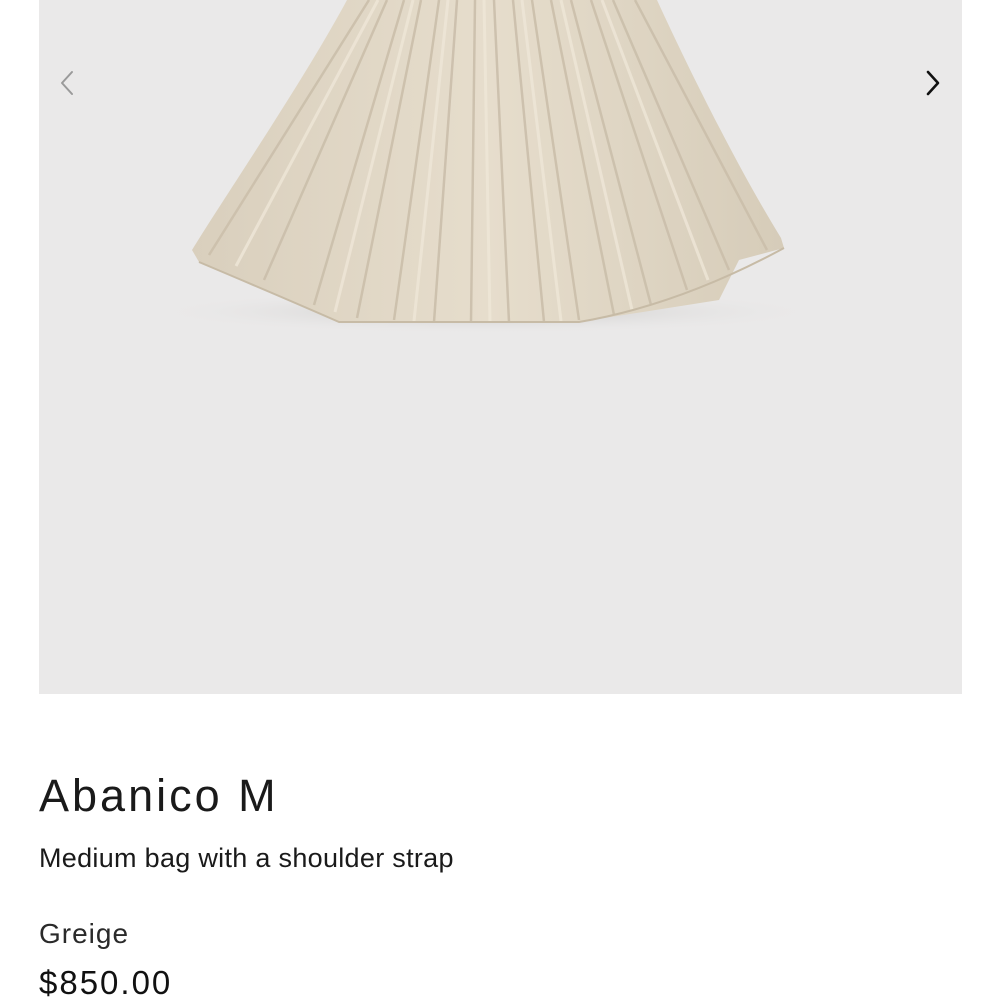 This screenshot has height=1000, width=1000. Describe the element at coordinates (246, 858) in the screenshot. I see `product-subtitle: Medium bag with a shoulder strap` at that location.